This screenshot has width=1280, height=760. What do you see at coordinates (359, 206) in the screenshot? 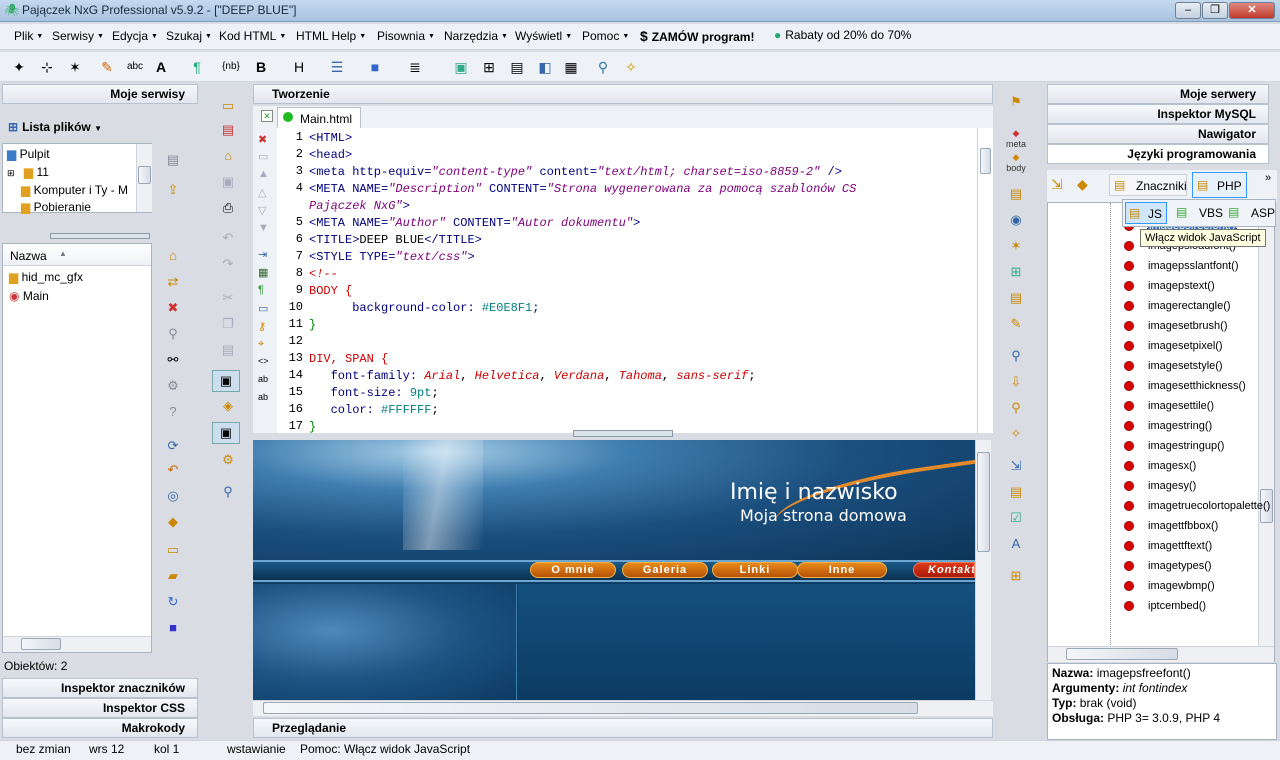
I see `code-line: Pajączek NxG">` at bounding box center [359, 206].